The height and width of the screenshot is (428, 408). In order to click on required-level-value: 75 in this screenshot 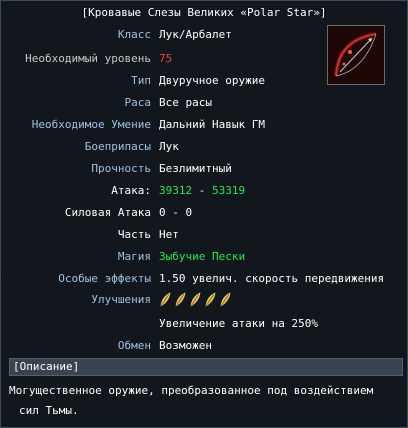, I will do `click(166, 58)`.